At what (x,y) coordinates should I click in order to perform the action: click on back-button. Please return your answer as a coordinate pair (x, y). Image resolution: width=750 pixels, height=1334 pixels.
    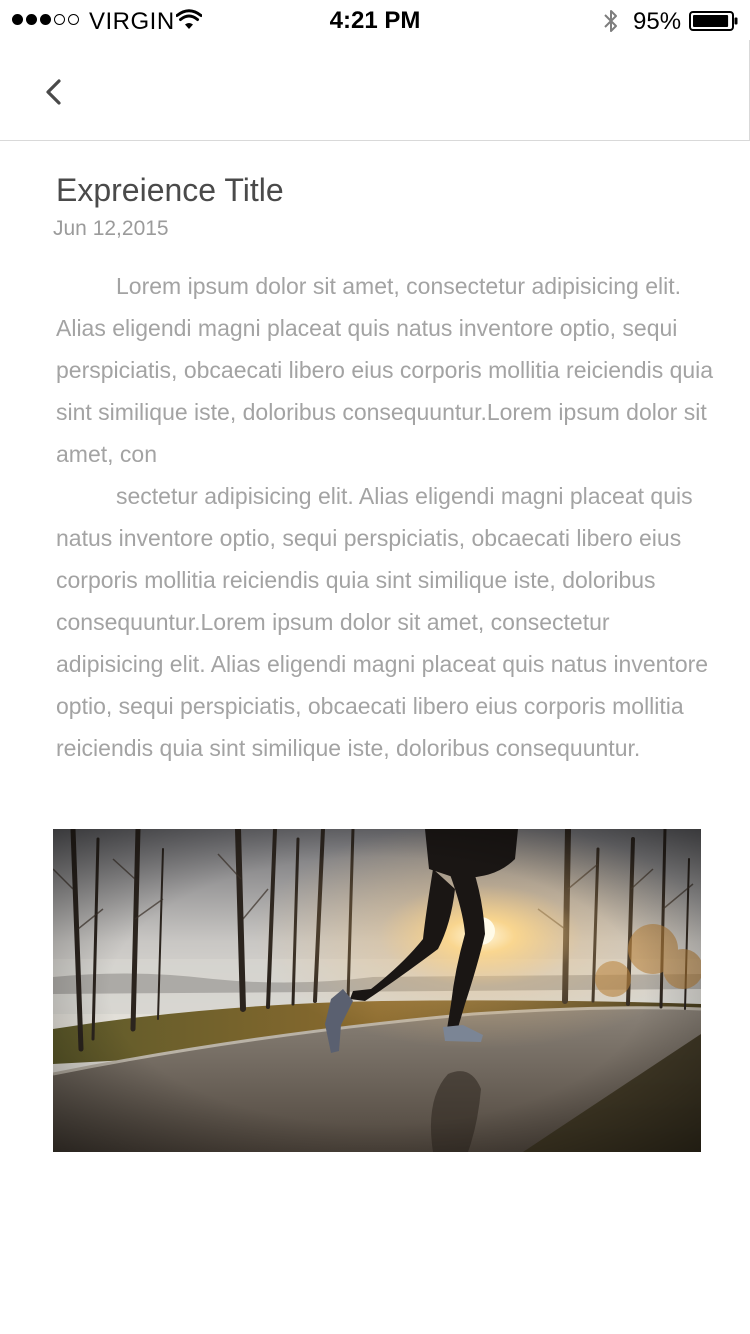
    Looking at the image, I should click on (55, 93).